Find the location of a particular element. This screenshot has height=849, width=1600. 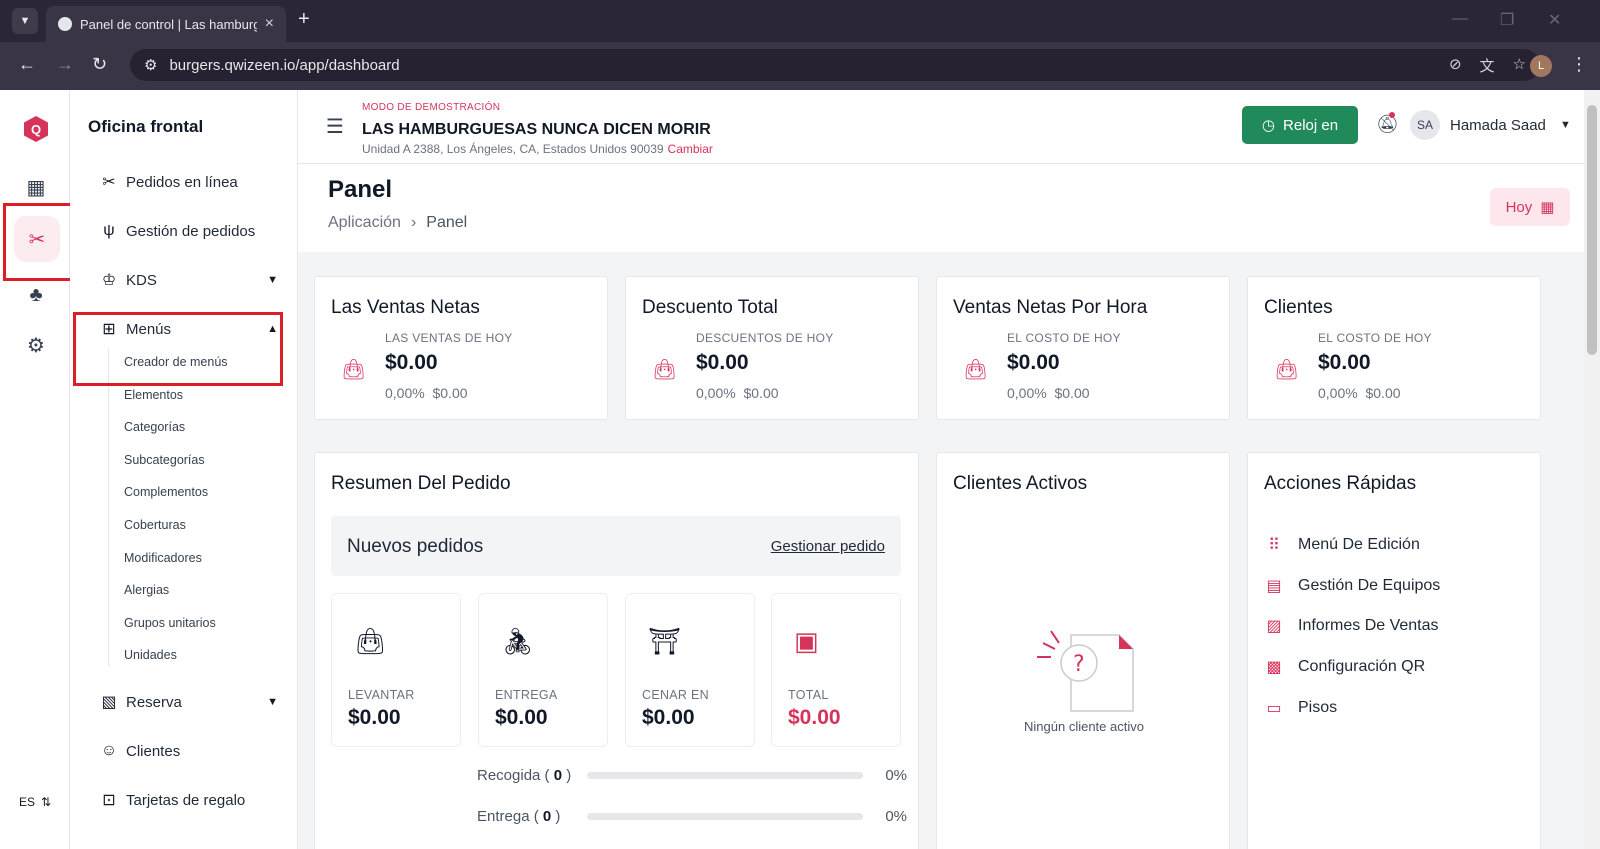

sidebar-item-order-management: ψ Gestión de pedidos is located at coordinates (188, 231).